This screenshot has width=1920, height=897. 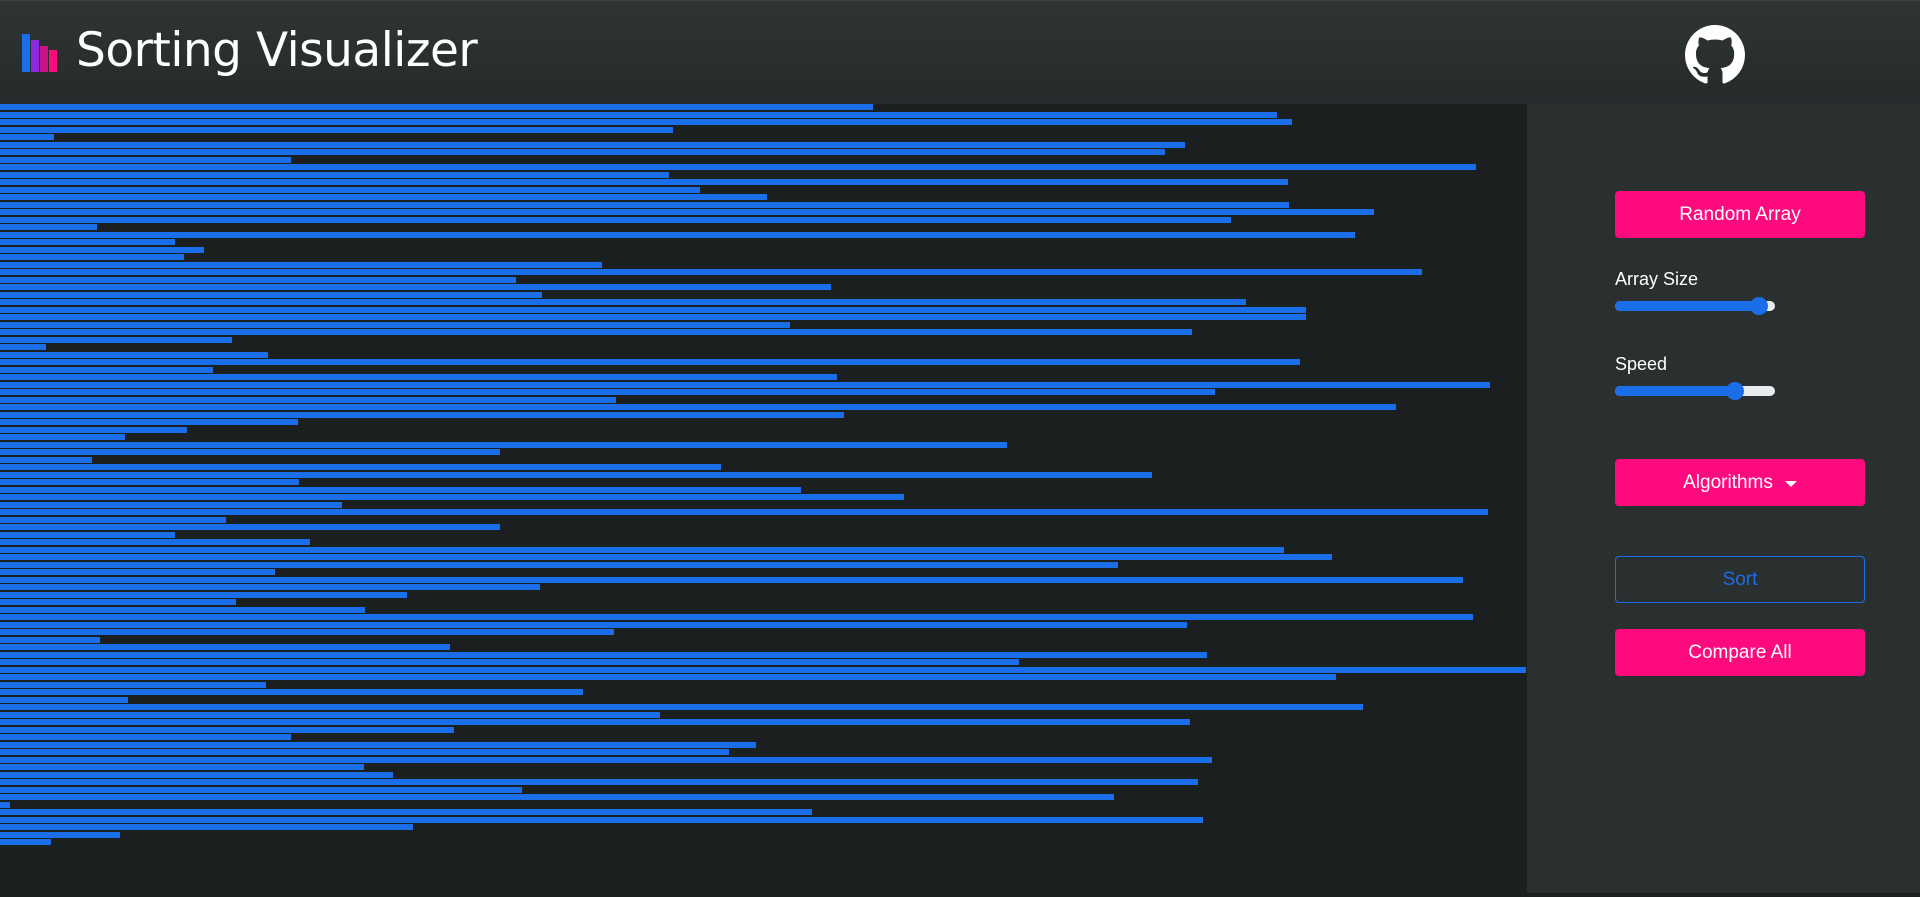 I want to click on array-size-slider, so click(x=1695, y=306).